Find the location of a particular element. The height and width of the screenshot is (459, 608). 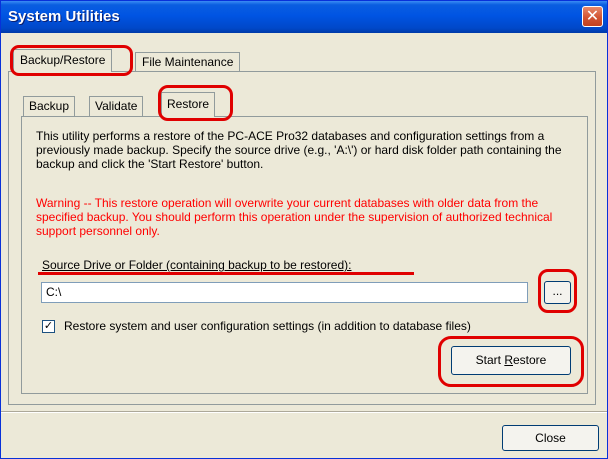

start-restore-label-rest: estore is located at coordinates (530, 360).